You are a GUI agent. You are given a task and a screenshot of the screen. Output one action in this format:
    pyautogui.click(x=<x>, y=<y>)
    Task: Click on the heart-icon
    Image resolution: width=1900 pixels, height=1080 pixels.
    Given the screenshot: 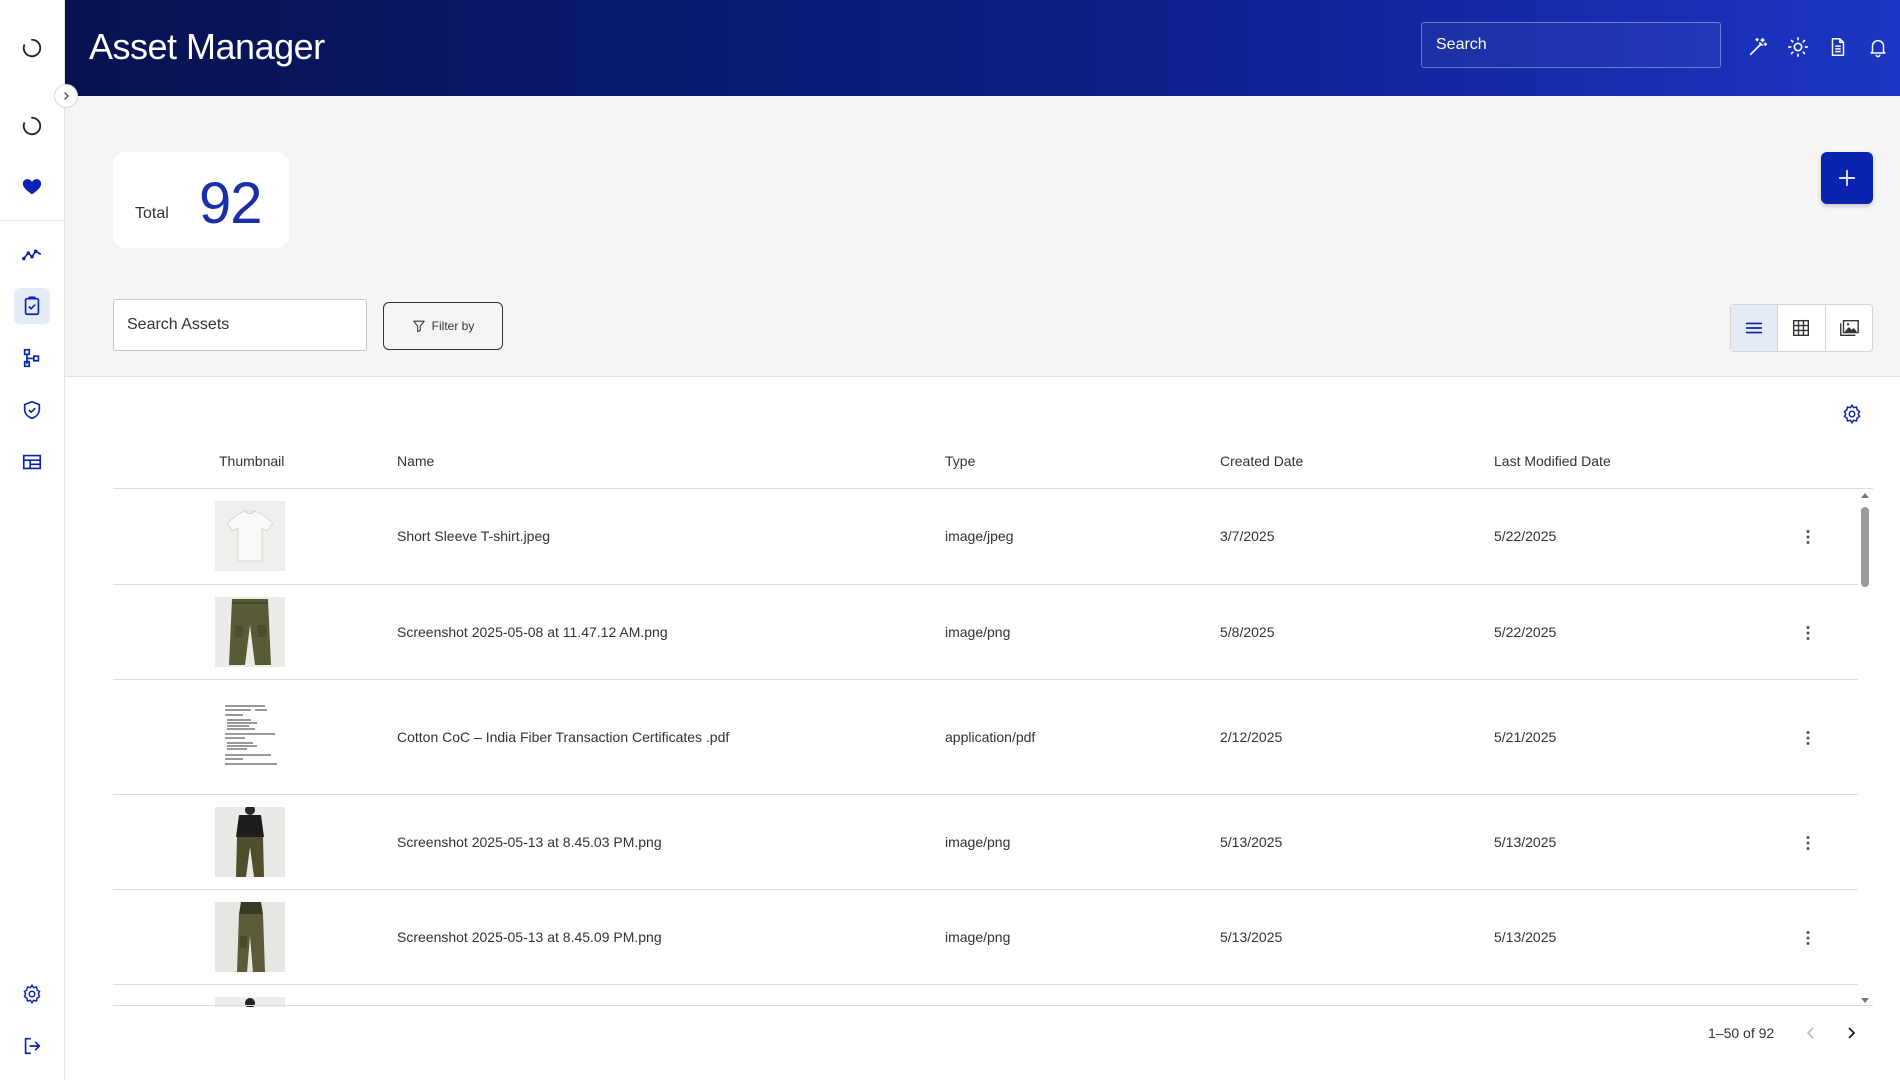 What is the action you would take?
    pyautogui.click(x=32, y=186)
    